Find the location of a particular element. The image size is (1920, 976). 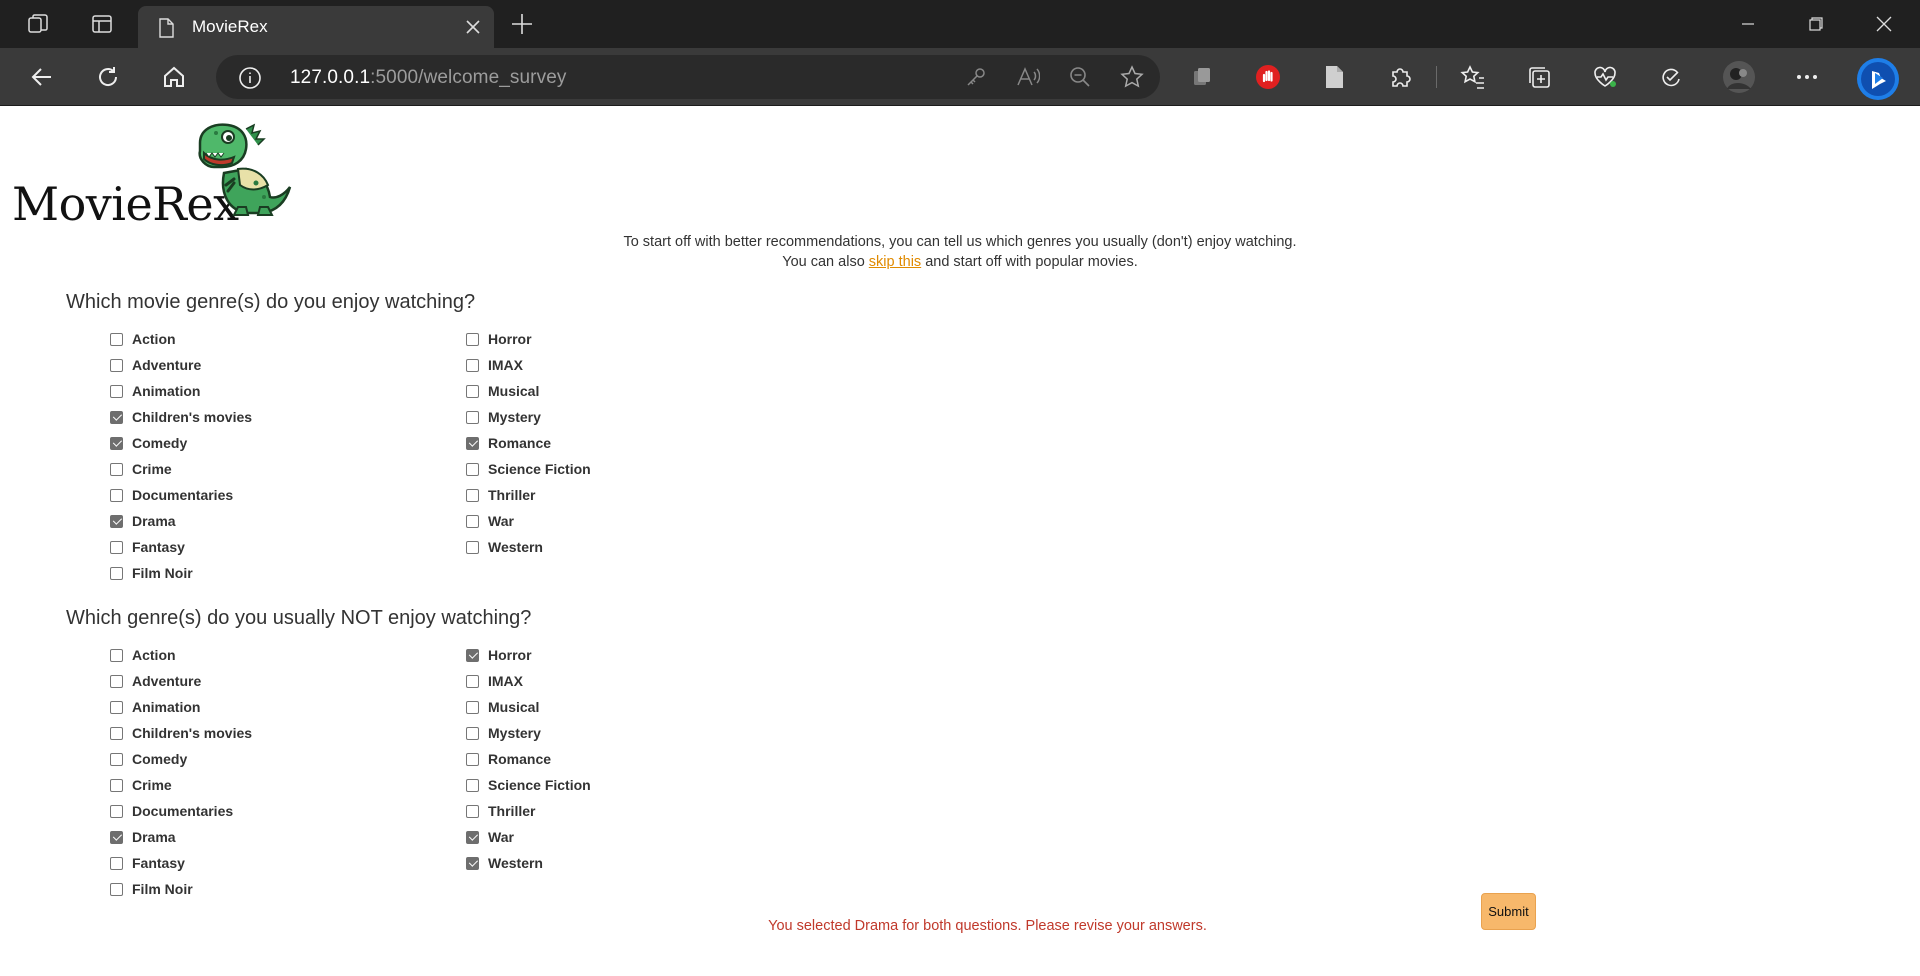

enjoy-option-mystery: Mystery is located at coordinates (503, 417).